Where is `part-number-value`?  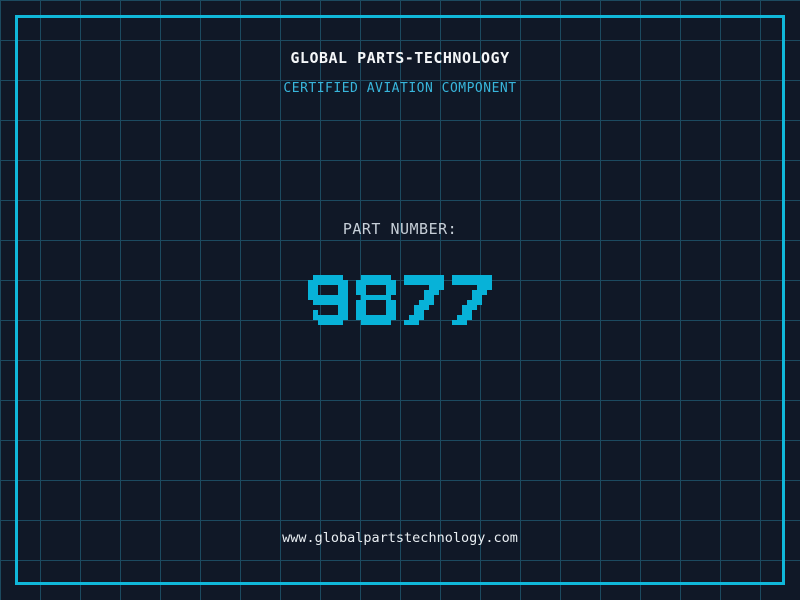 part-number-value is located at coordinates (400, 300).